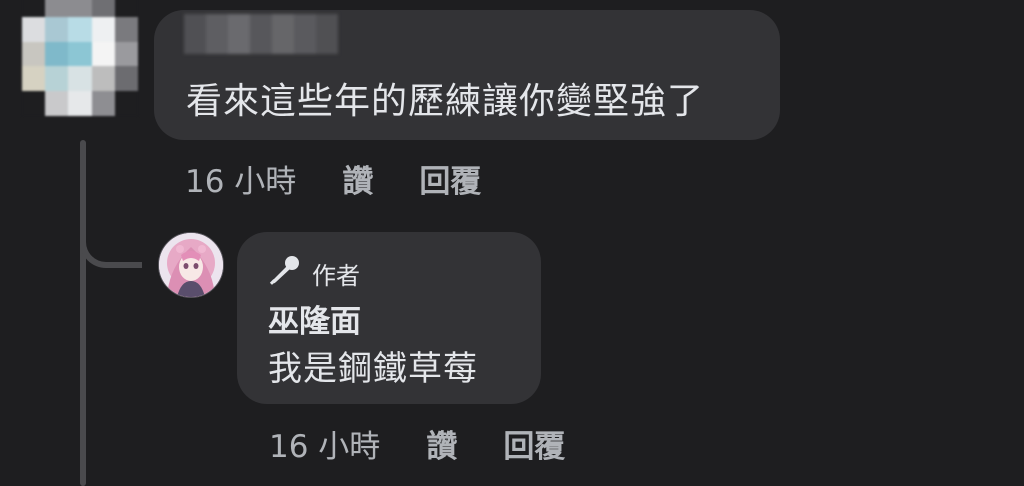 The height and width of the screenshot is (486, 1024). I want to click on reply-reply-button: 回覆, so click(534, 443).